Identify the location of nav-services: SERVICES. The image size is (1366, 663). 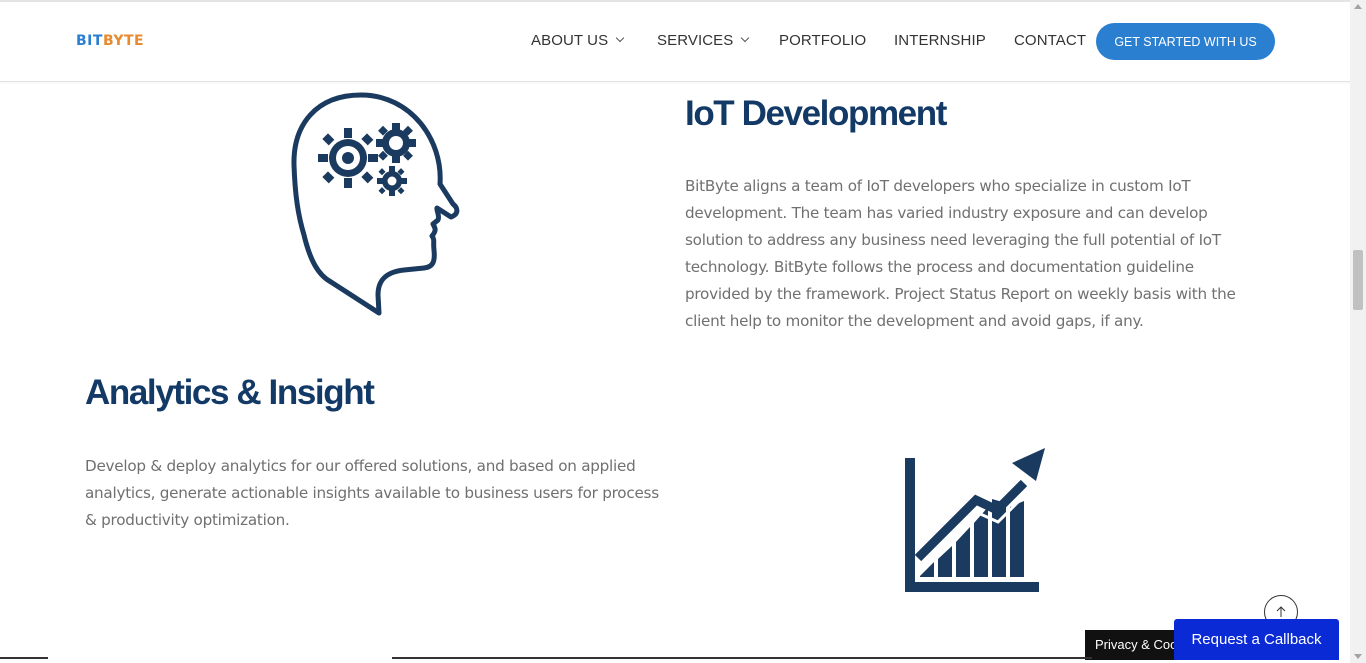
(703, 40).